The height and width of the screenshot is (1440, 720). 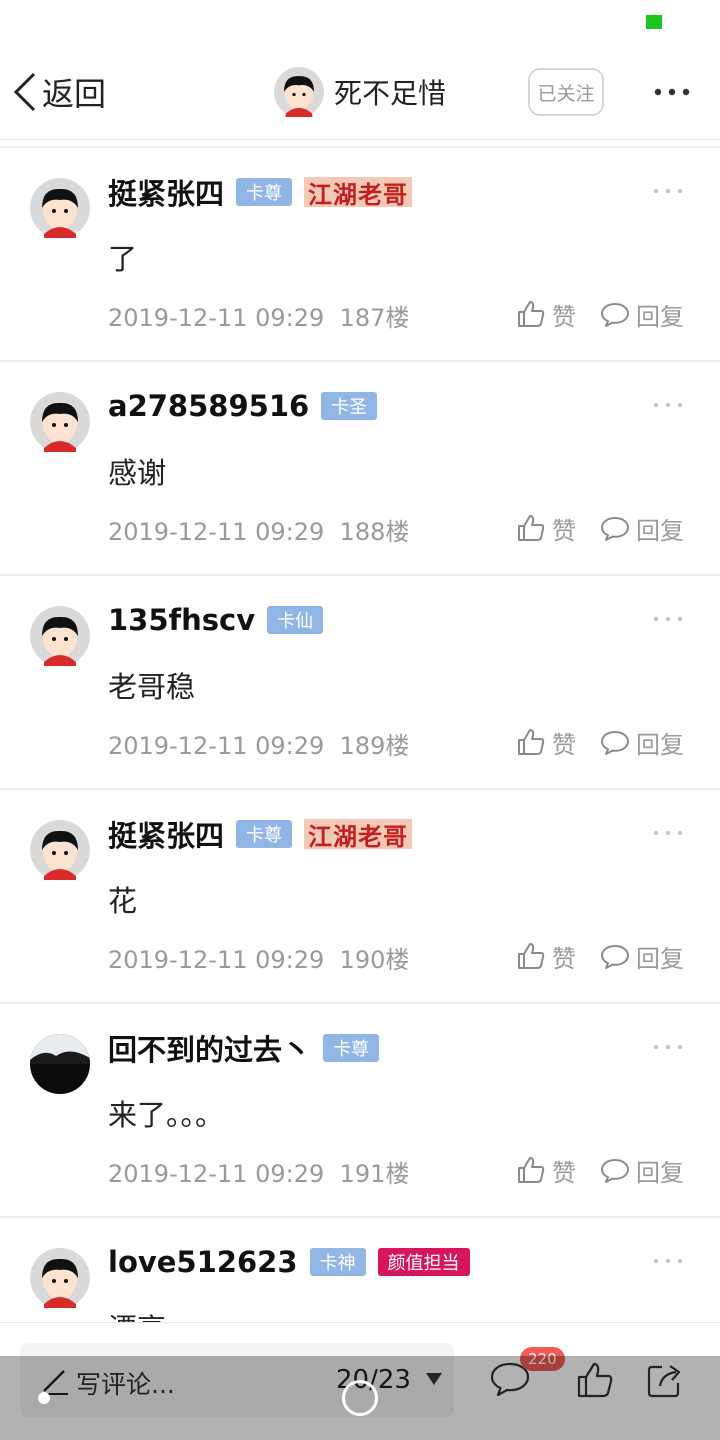 What do you see at coordinates (152, 687) in the screenshot?
I see `reply-content: 老哥稳` at bounding box center [152, 687].